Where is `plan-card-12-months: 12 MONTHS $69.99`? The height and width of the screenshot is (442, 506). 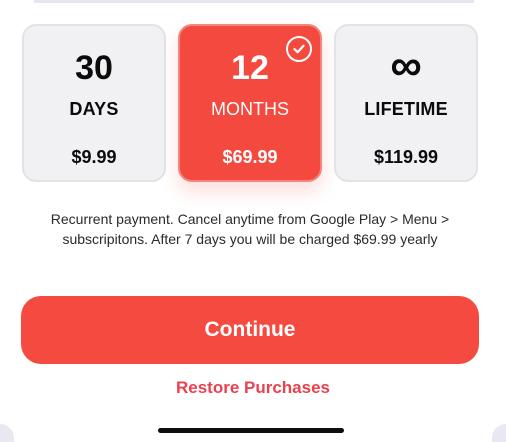
plan-card-12-months: 12 MONTHS $69.99 is located at coordinates (250, 103).